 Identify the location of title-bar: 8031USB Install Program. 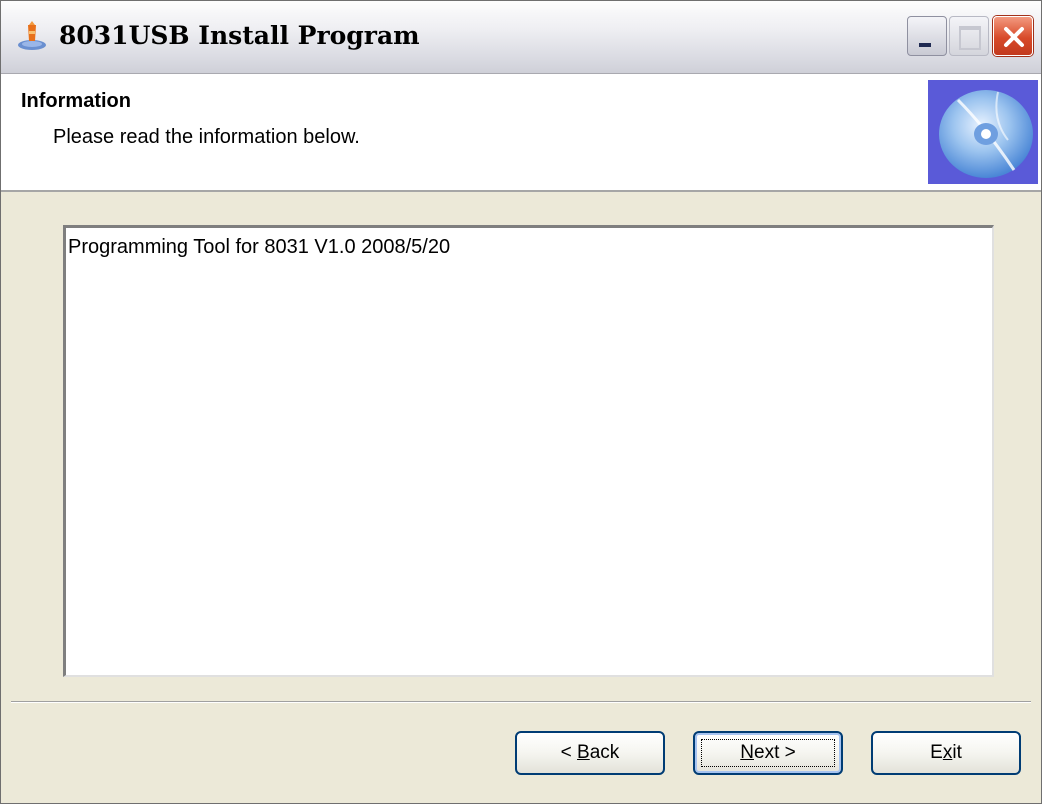
(521, 37).